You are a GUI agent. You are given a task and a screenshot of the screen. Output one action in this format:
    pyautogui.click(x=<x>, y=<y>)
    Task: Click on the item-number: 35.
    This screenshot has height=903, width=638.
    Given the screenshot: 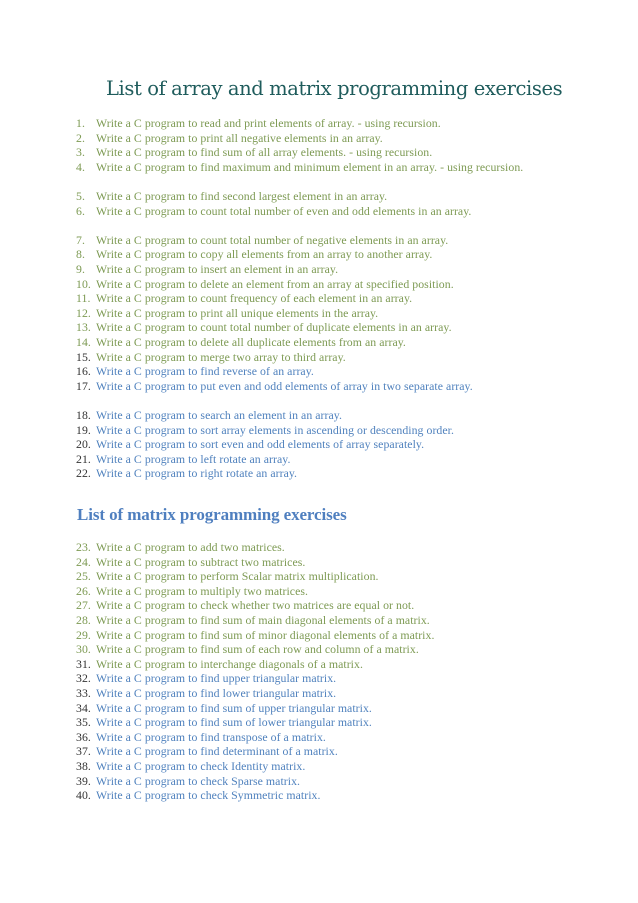 What is the action you would take?
    pyautogui.click(x=83, y=722)
    